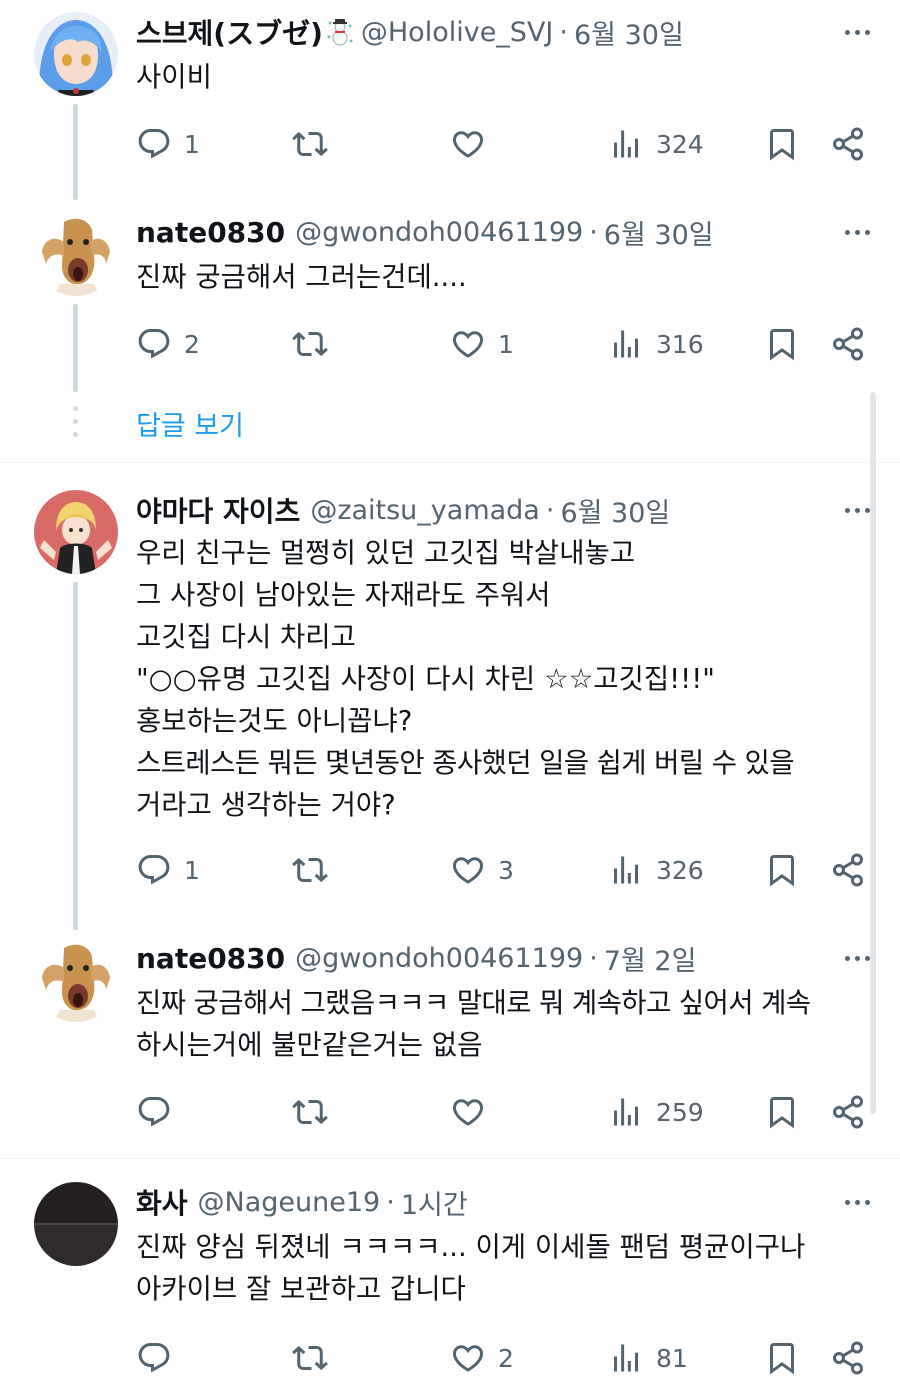  I want to click on handle: @zaitsu_yamada, so click(425, 510).